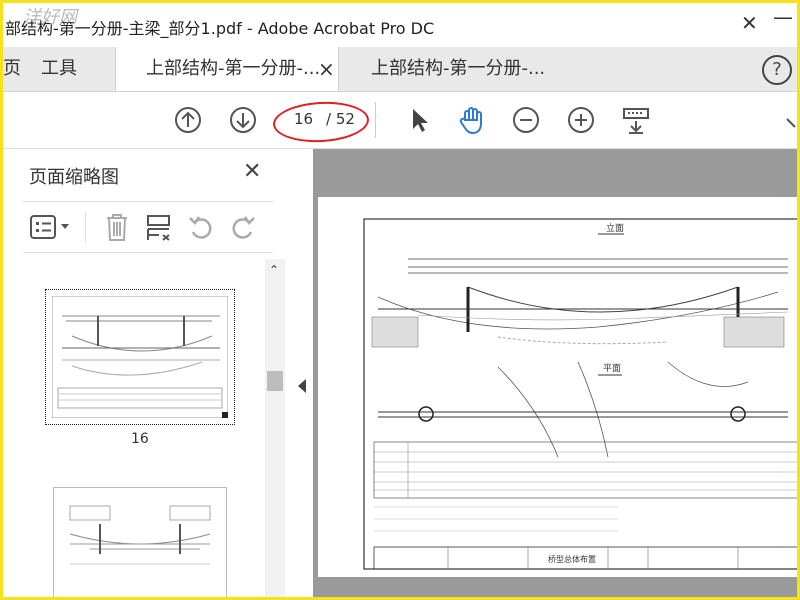 This screenshot has height=600, width=800. What do you see at coordinates (791, 120) in the screenshot?
I see `more-tools-icon` at bounding box center [791, 120].